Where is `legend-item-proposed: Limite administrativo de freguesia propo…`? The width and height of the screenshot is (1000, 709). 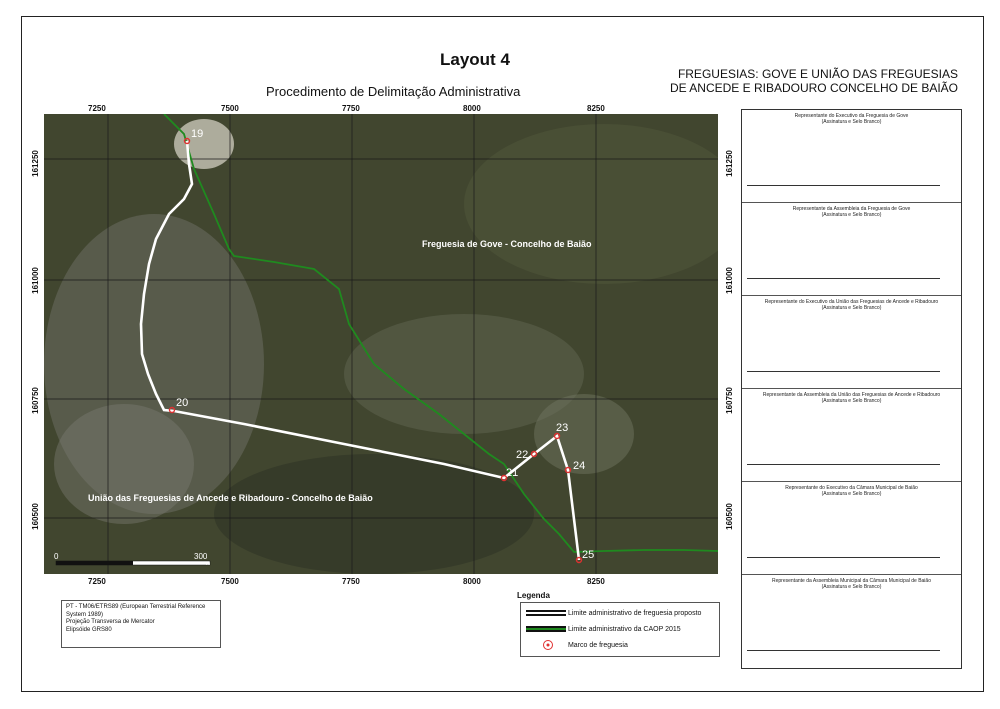 legend-item-proposed: Limite administrativo de freguesia propo… is located at coordinates (634, 613).